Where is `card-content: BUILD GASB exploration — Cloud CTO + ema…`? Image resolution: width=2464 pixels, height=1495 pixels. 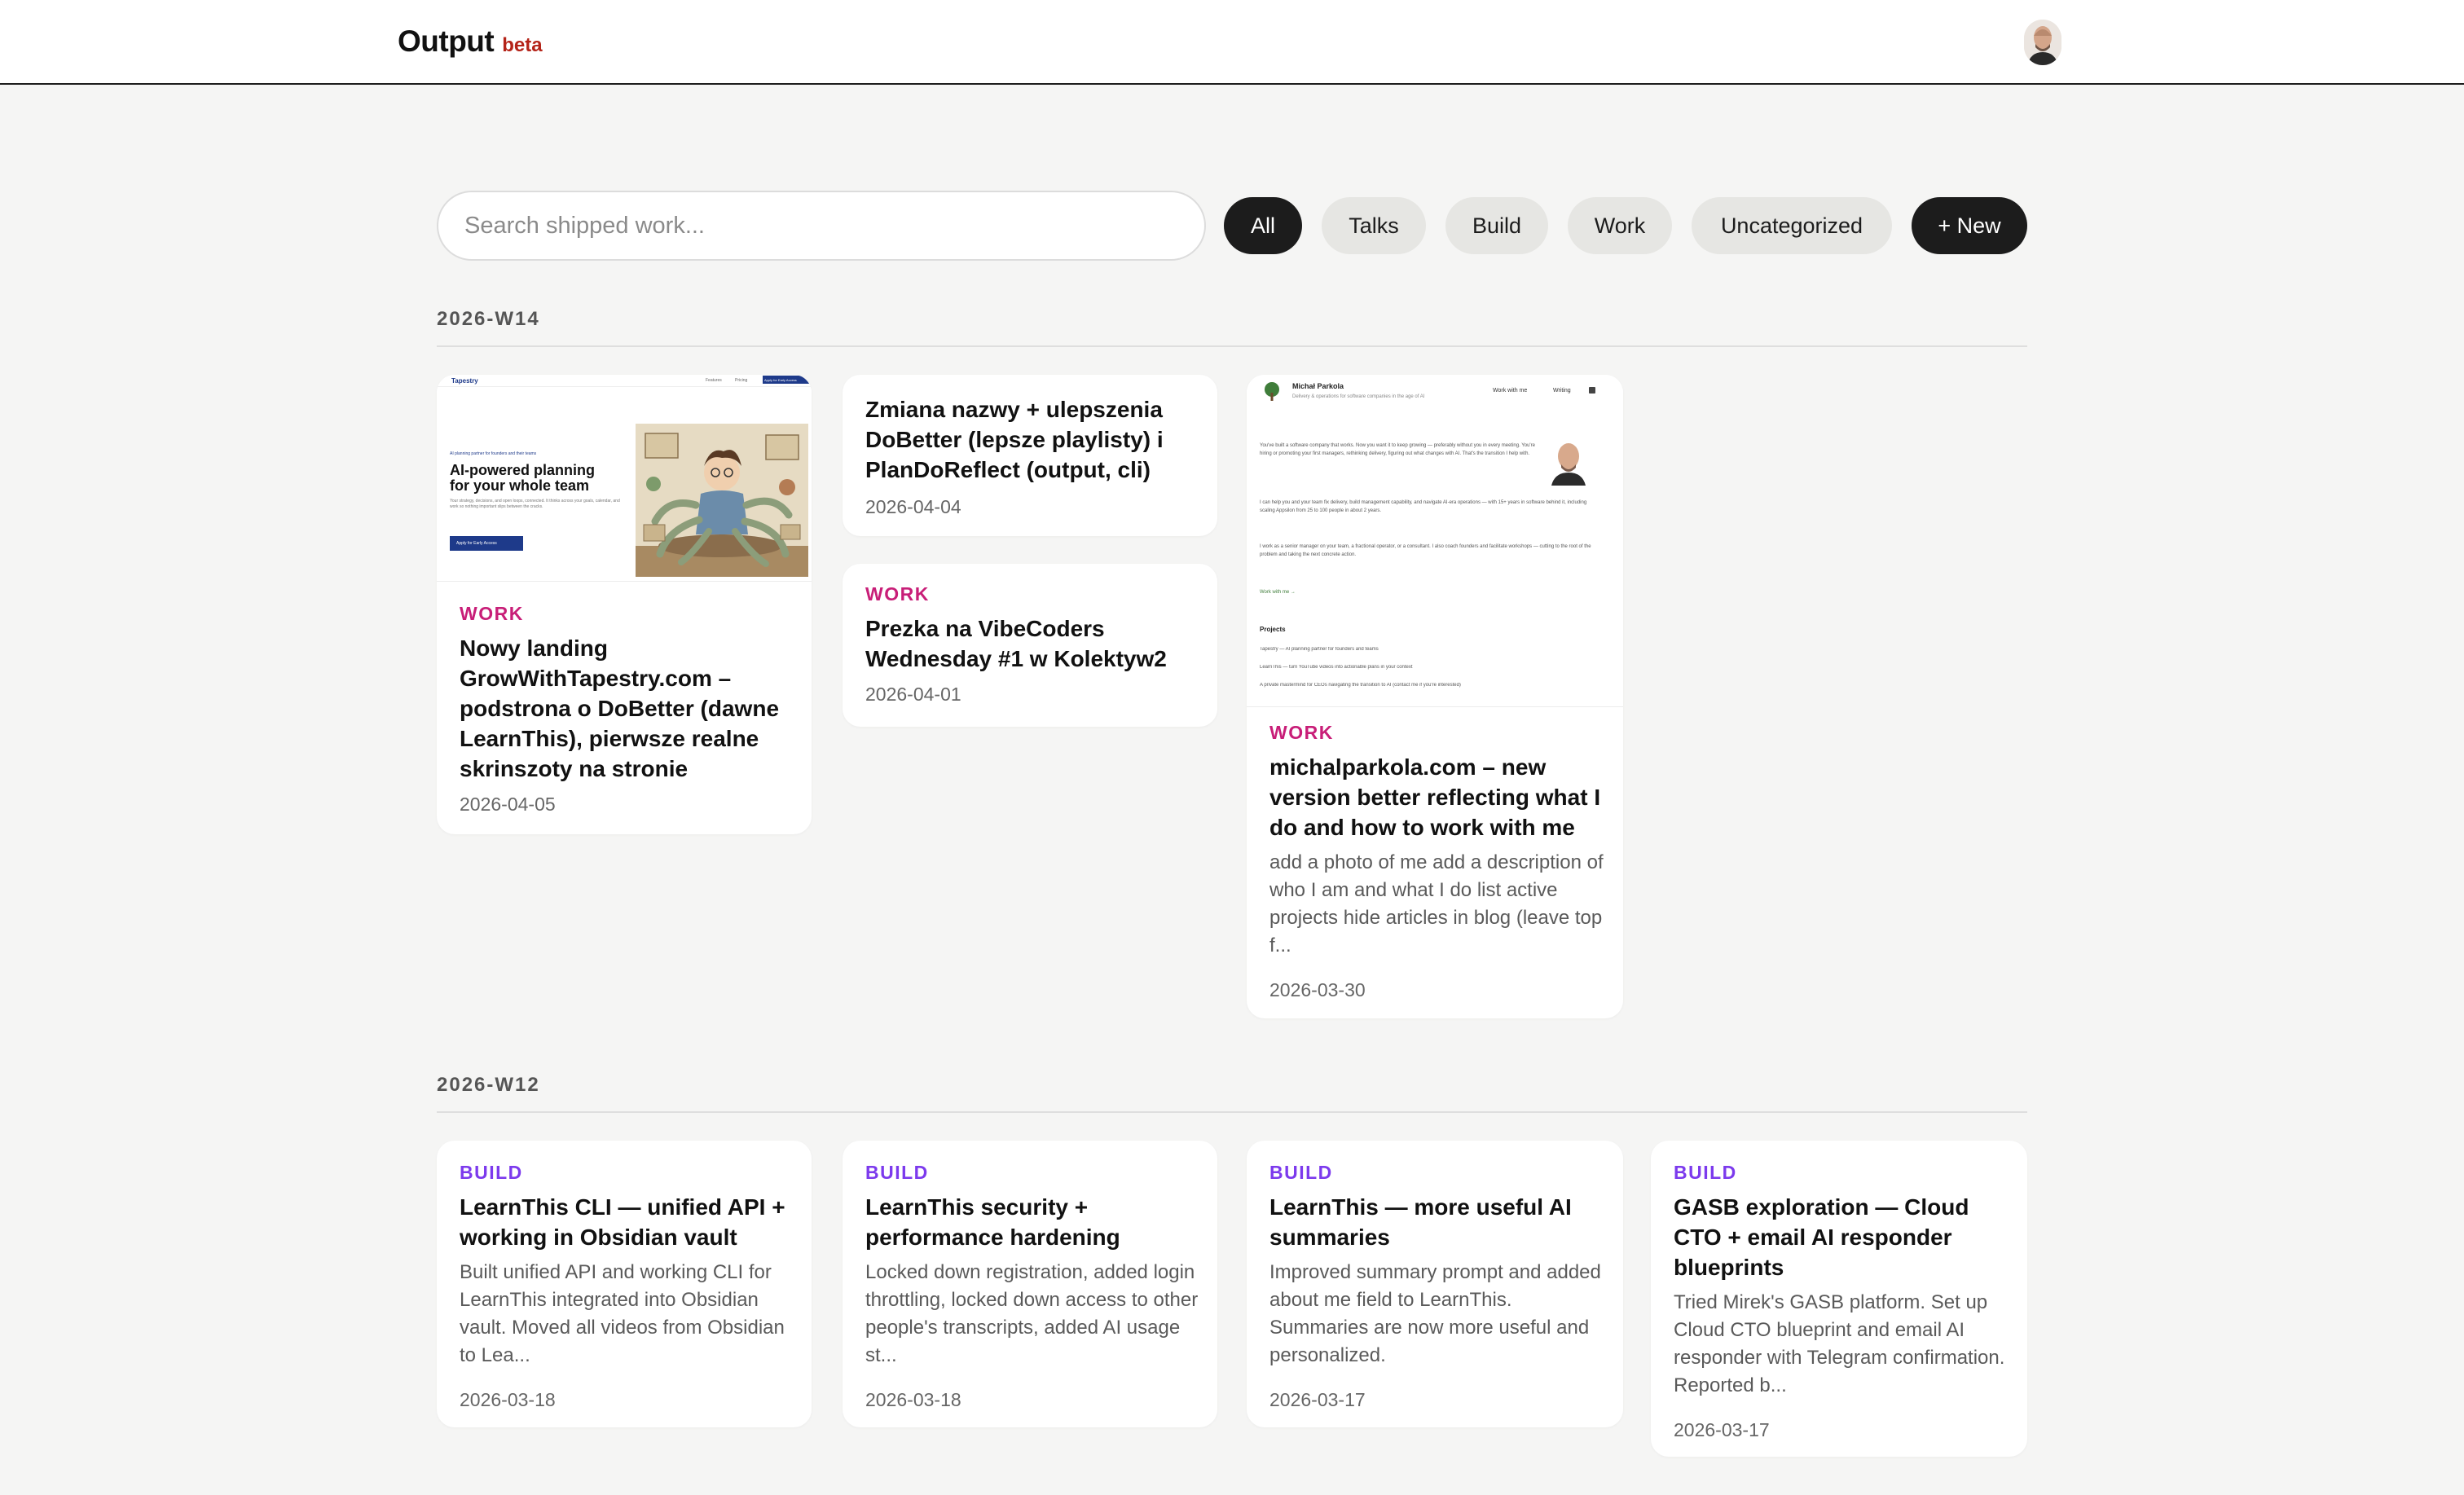
card-content: BUILD GASB exploration — Cloud CTO + ema… is located at coordinates (1841, 1302).